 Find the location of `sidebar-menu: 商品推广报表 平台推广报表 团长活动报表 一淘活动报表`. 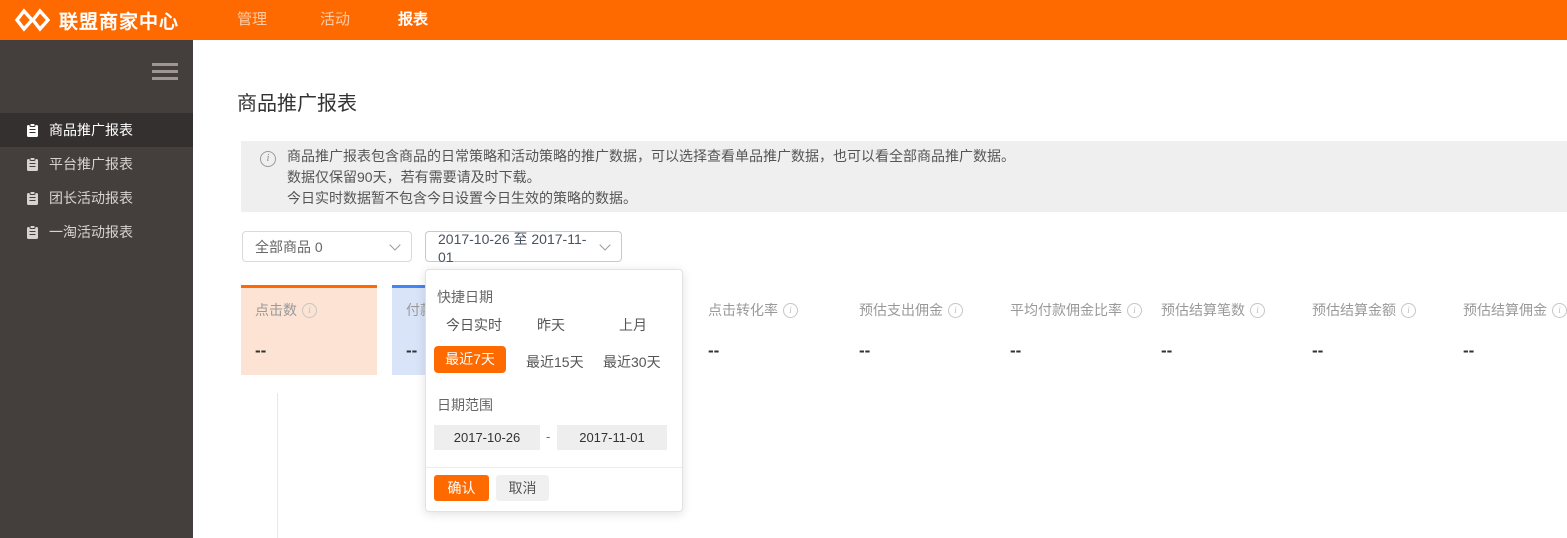

sidebar-menu: 商品推广报表 平台推广报表 团长活动报表 一淘活动报表 is located at coordinates (96, 181).